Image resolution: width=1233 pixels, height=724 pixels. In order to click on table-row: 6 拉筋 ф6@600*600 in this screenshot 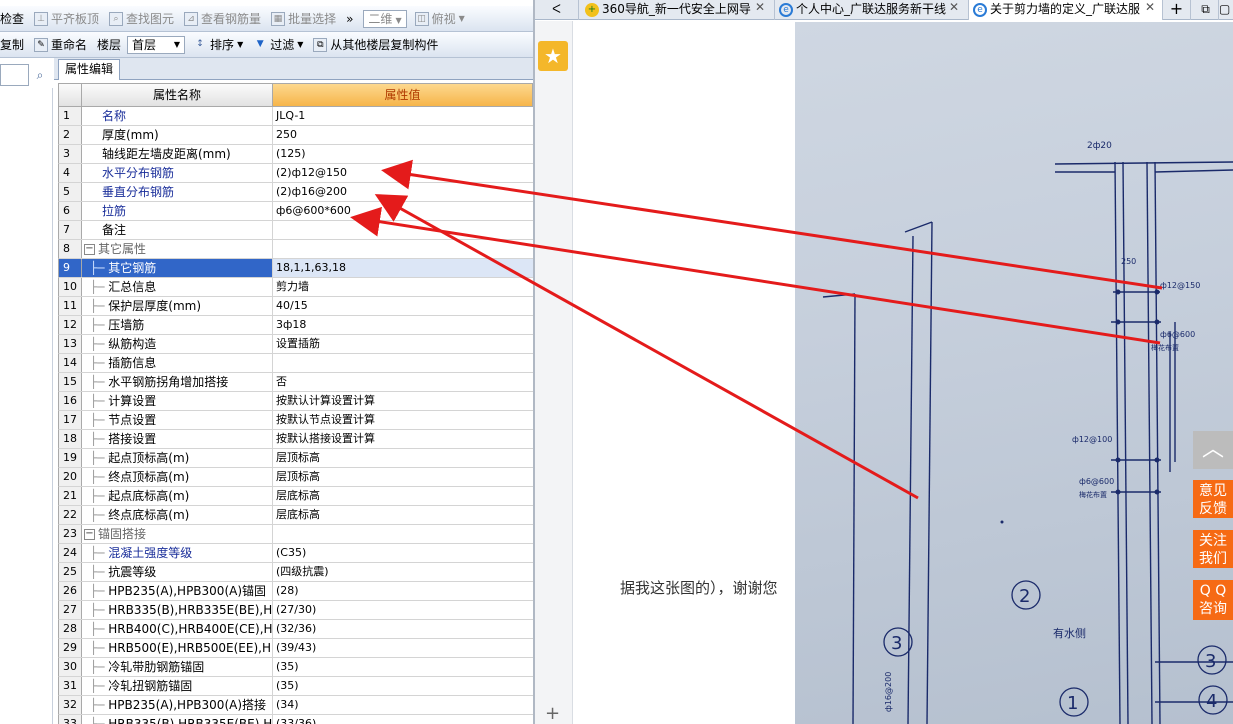, I will do `click(295, 211)`.